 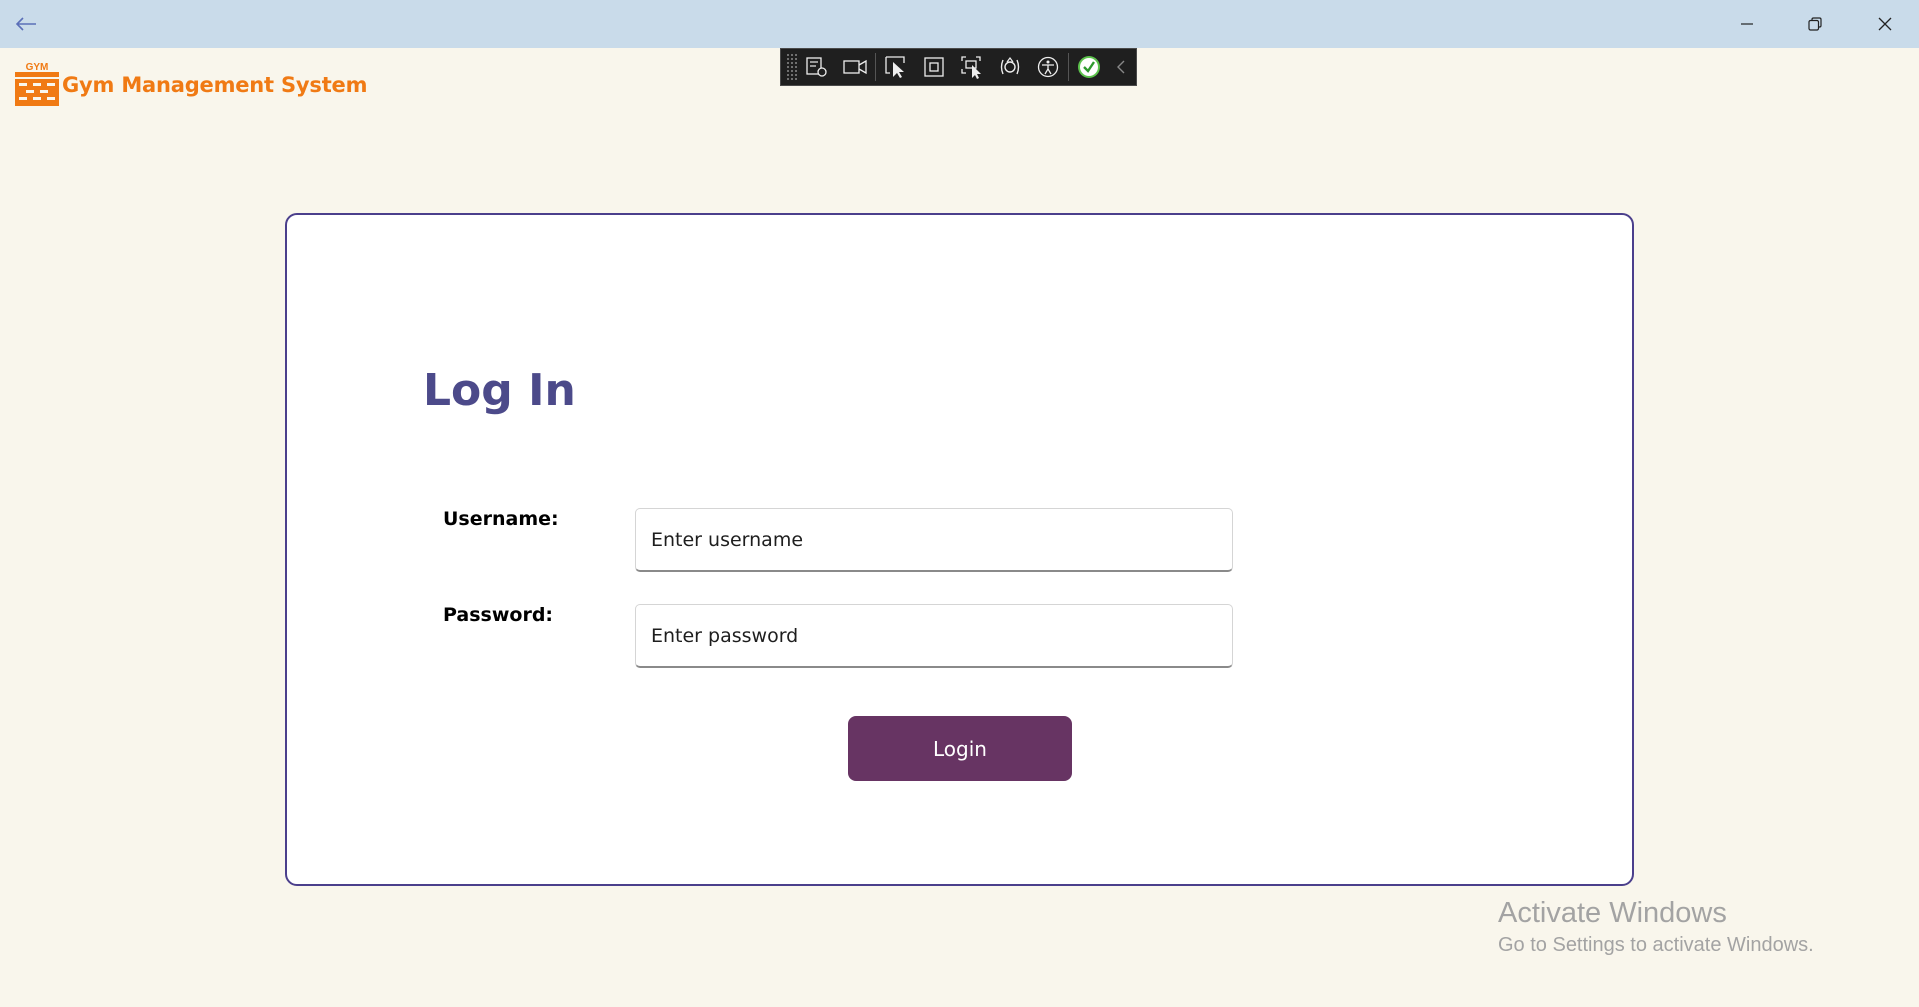 I want to click on password-label: Password:, so click(x=498, y=615).